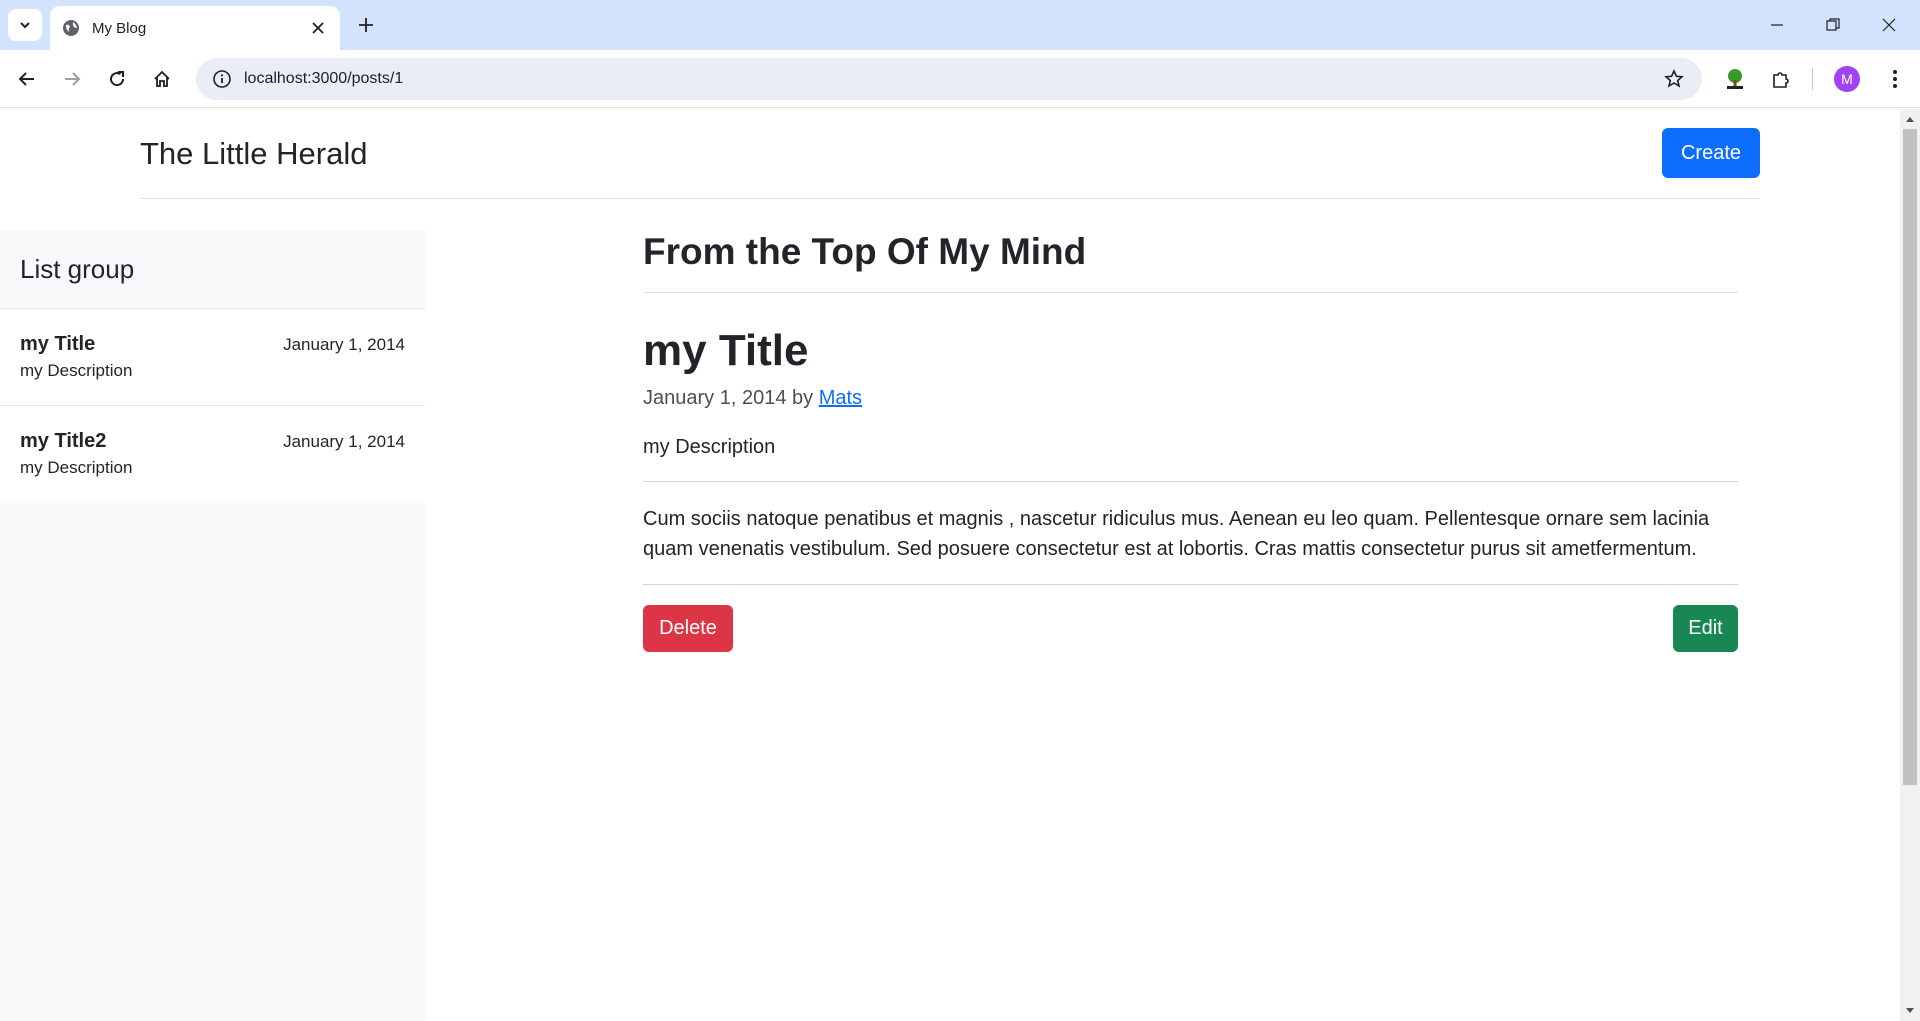  I want to click on arrow-right-icon, so click(72, 79).